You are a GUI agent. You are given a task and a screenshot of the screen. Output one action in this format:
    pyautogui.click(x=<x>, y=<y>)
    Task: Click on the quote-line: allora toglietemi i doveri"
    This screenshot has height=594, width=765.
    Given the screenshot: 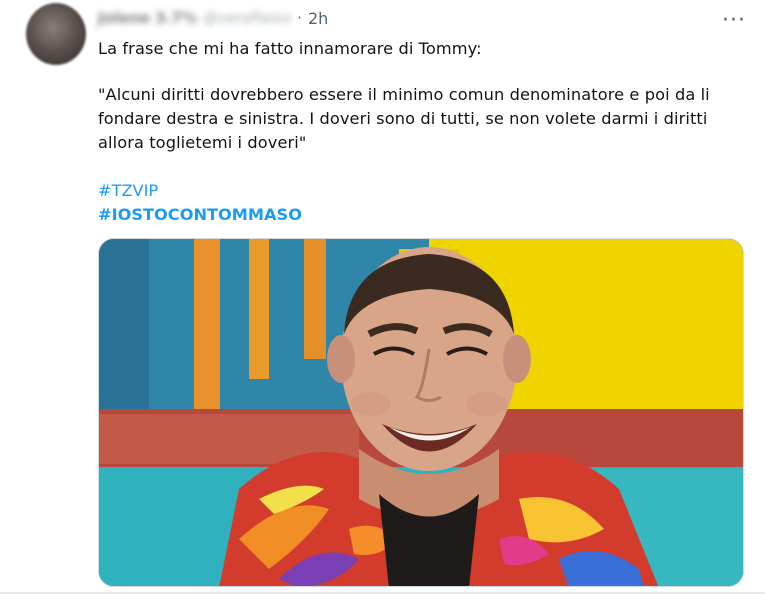 What is the action you would take?
    pyautogui.click(x=202, y=142)
    